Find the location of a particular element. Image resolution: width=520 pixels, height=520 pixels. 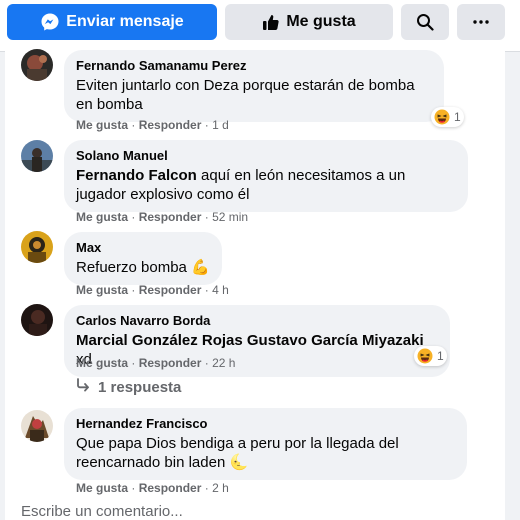

moon-face-emoji: 🌜 is located at coordinates (239, 462).